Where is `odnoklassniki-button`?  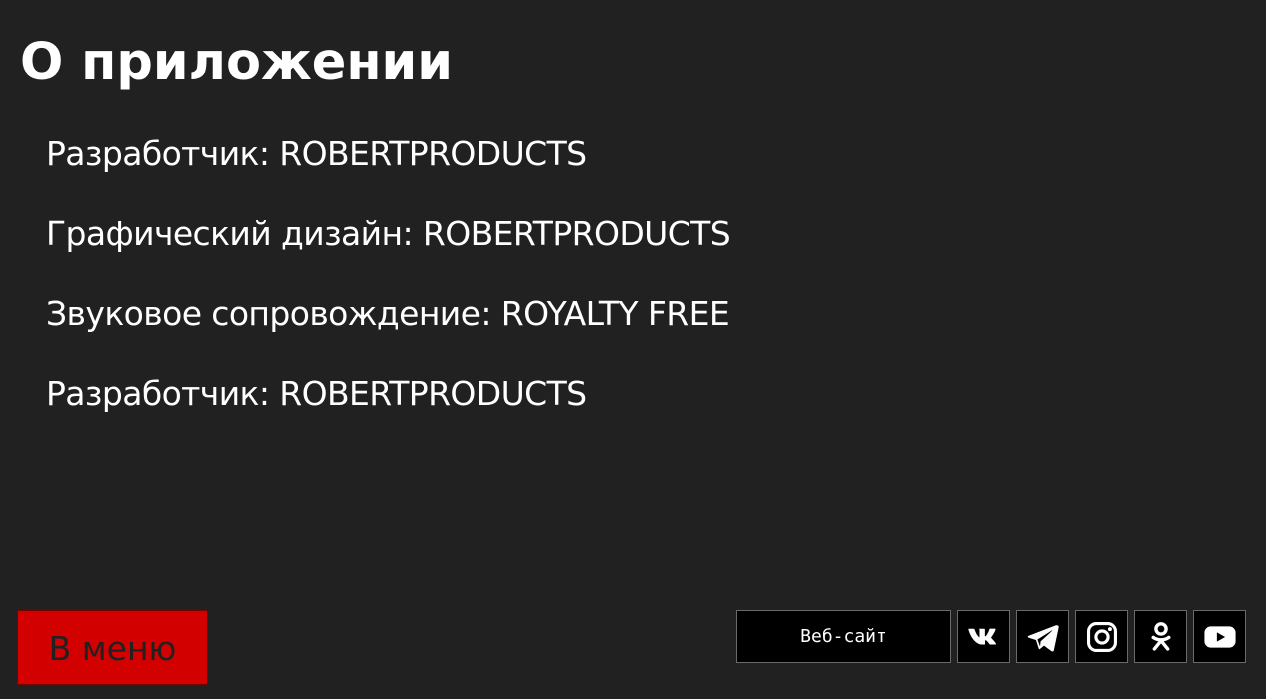
odnoklassniki-button is located at coordinates (1160, 636).